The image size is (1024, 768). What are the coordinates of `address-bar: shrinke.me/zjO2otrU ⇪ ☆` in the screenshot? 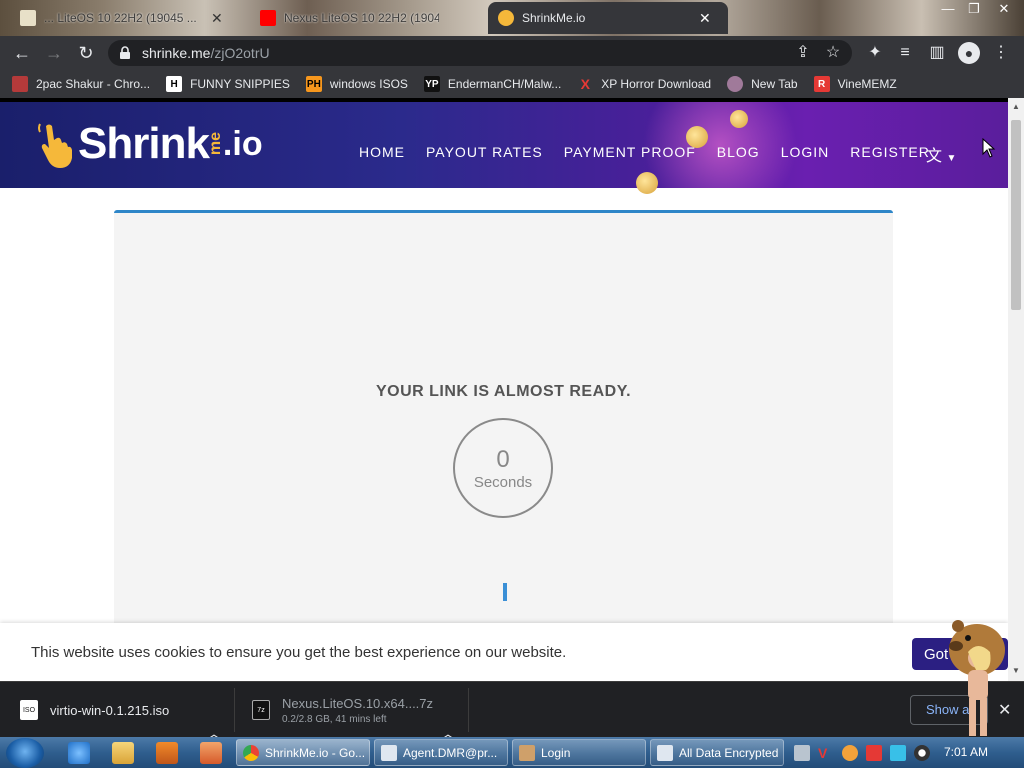 It's located at (480, 53).